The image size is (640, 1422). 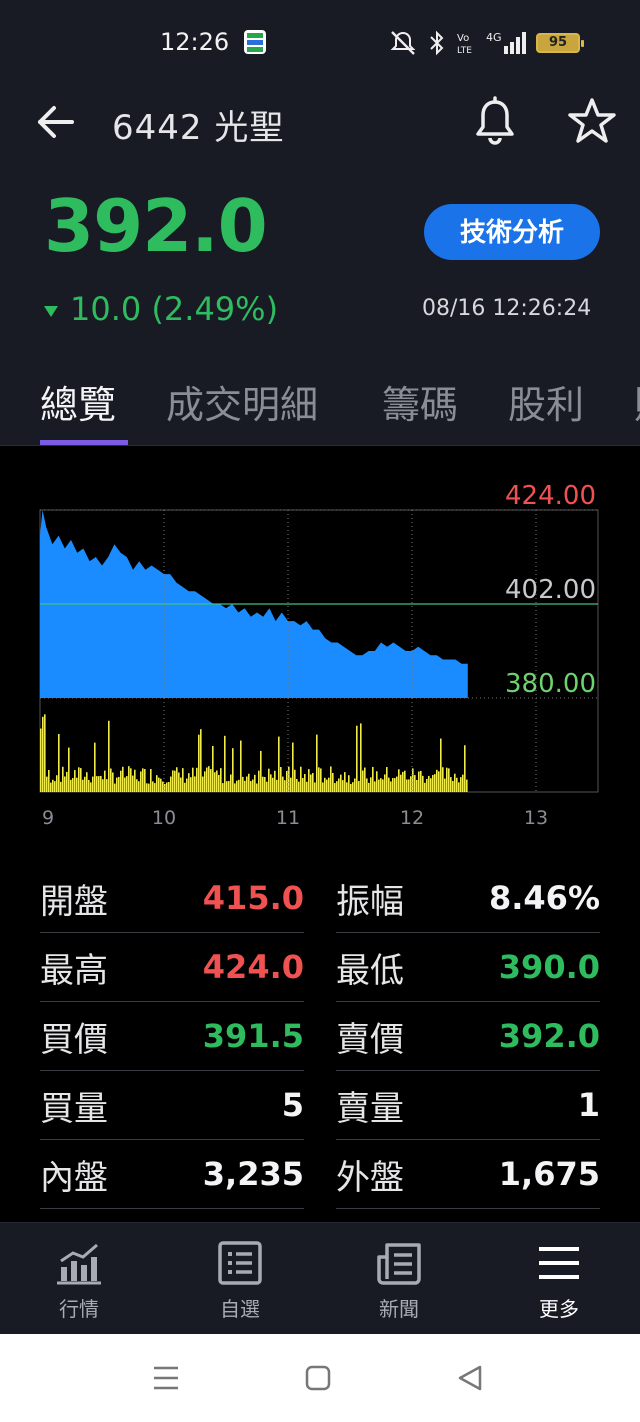 I want to click on stat-row-high: 最高 424.0, so click(x=172, y=967).